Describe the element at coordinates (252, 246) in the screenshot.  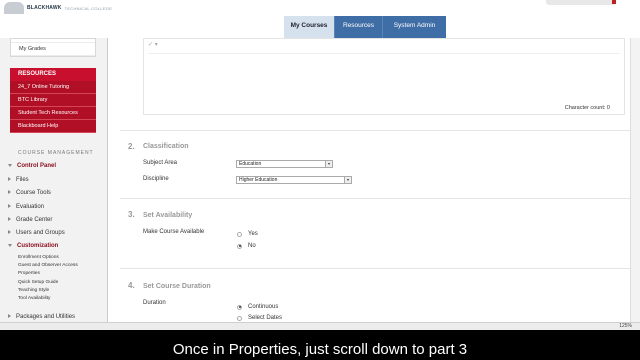
I see `radio-label: No` at that location.